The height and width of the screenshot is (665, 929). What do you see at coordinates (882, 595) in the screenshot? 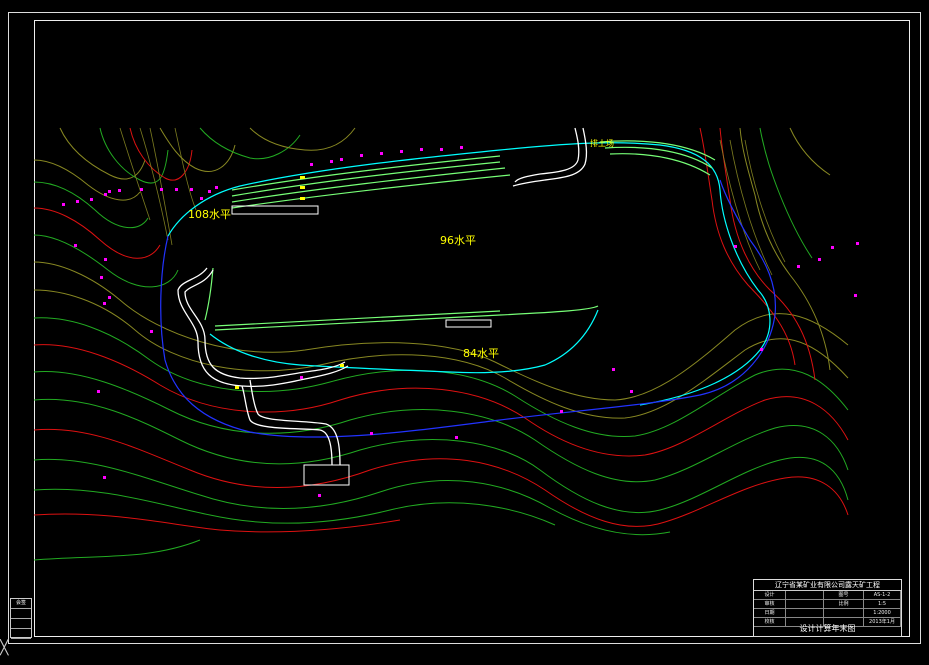
I see `tb-cell: AS-1-2` at bounding box center [882, 595].